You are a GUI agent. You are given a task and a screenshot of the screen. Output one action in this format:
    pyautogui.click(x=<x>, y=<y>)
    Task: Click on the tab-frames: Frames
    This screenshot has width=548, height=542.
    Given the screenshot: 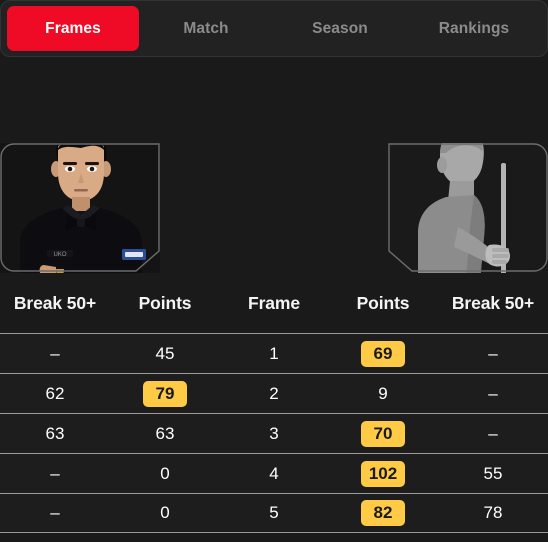 What is the action you would take?
    pyautogui.click(x=73, y=28)
    